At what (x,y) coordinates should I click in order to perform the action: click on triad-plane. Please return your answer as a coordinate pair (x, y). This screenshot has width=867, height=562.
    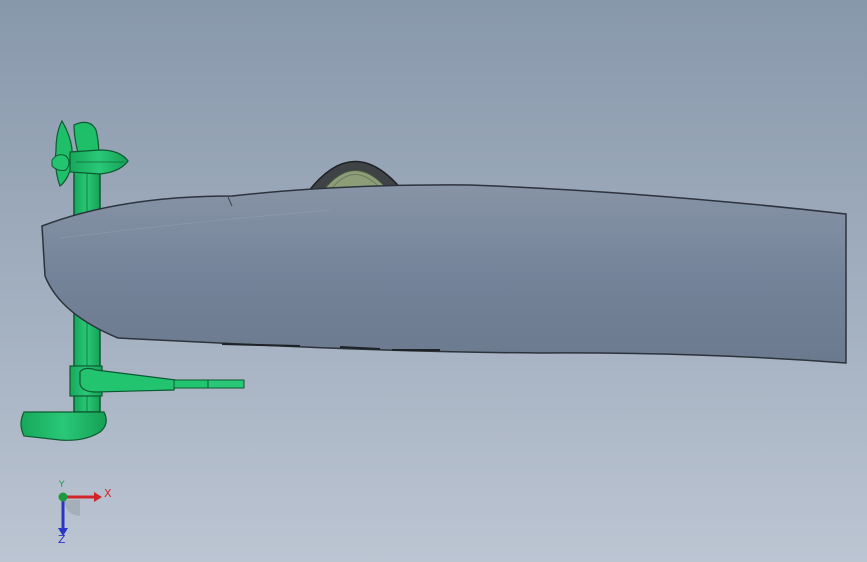
    Looking at the image, I should click on (72, 508).